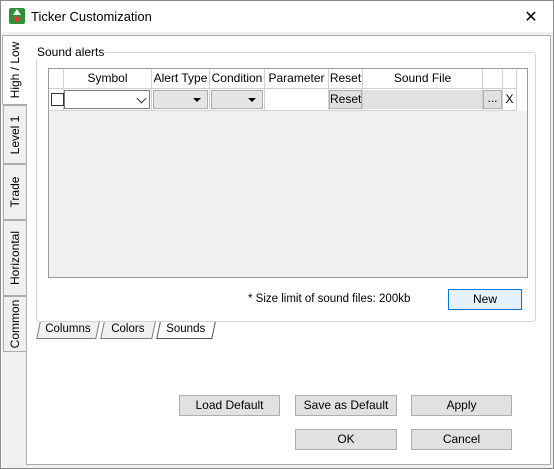 The width and height of the screenshot is (554, 469). What do you see at coordinates (277, 16) in the screenshot?
I see `title-bar: Ticker Customization ✕` at bounding box center [277, 16].